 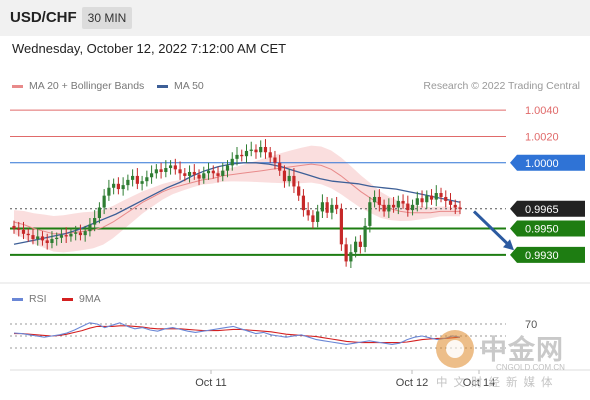 What do you see at coordinates (542, 210) in the screenshot?
I see `level-label-3: 0.9965` at bounding box center [542, 210].